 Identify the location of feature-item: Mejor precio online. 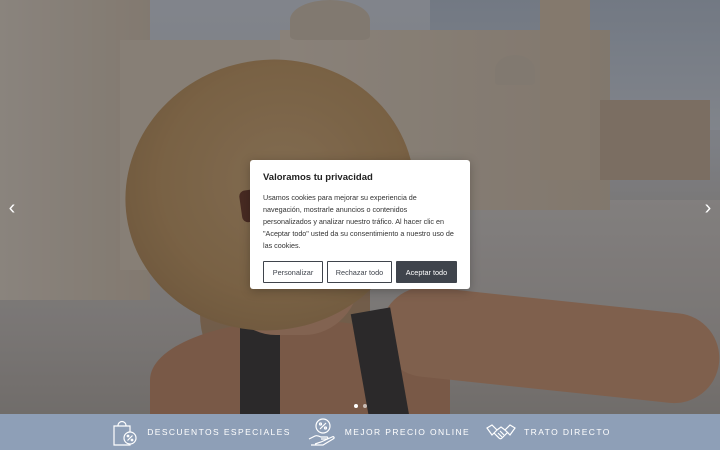
(388, 432).